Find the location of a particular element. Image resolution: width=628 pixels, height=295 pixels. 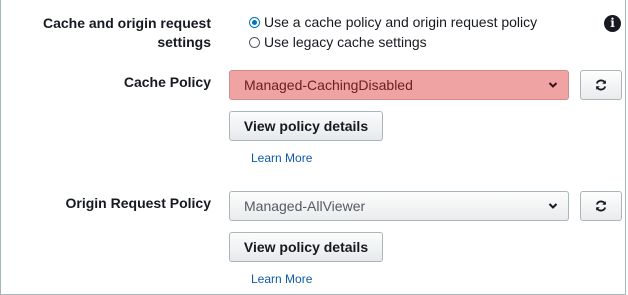

origin-request-policy-view-details-button: View policy details is located at coordinates (306, 247).